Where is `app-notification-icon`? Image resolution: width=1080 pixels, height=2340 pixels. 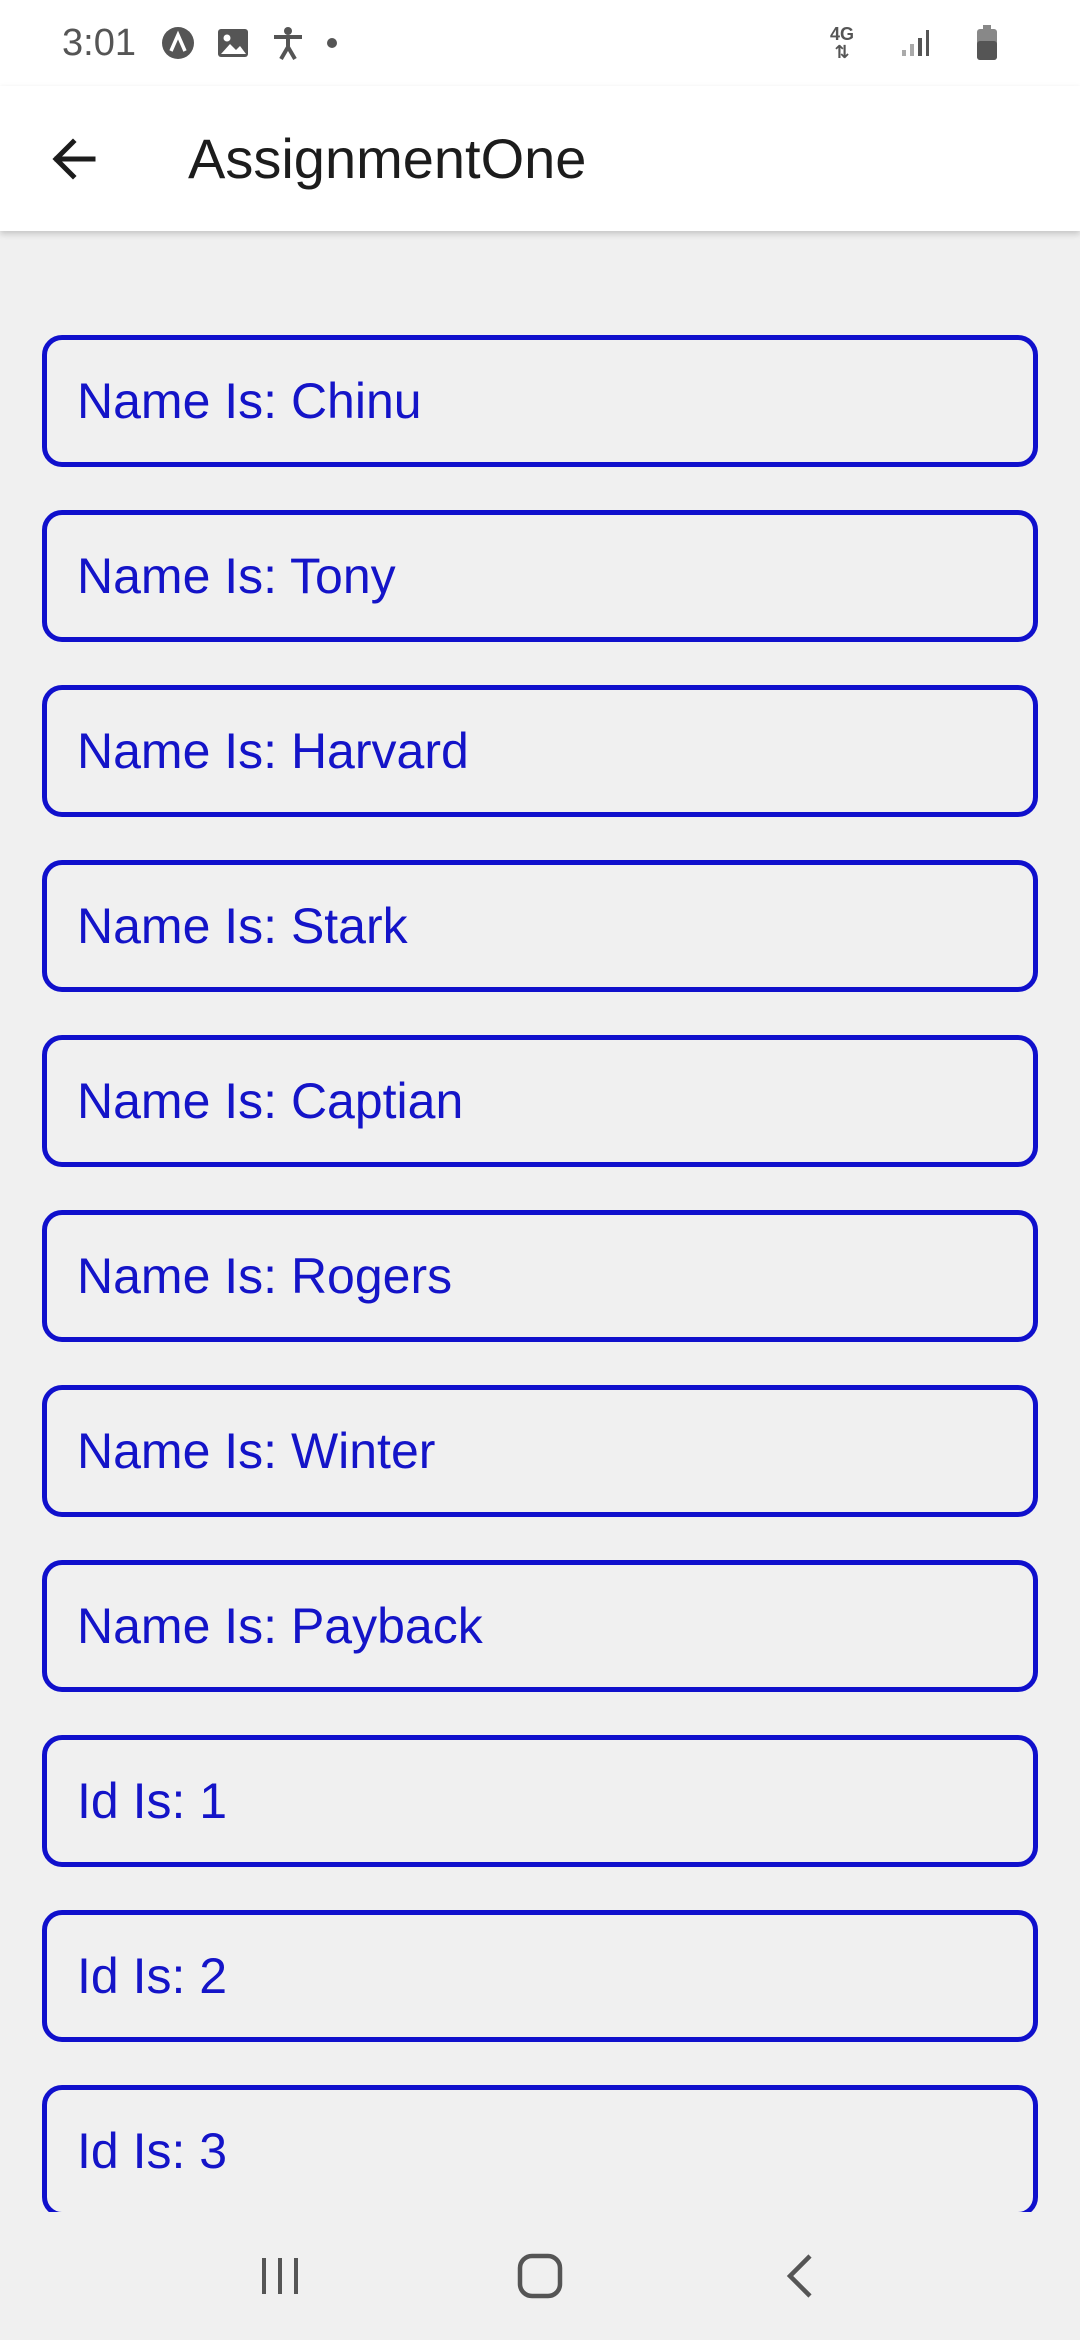 app-notification-icon is located at coordinates (178, 43).